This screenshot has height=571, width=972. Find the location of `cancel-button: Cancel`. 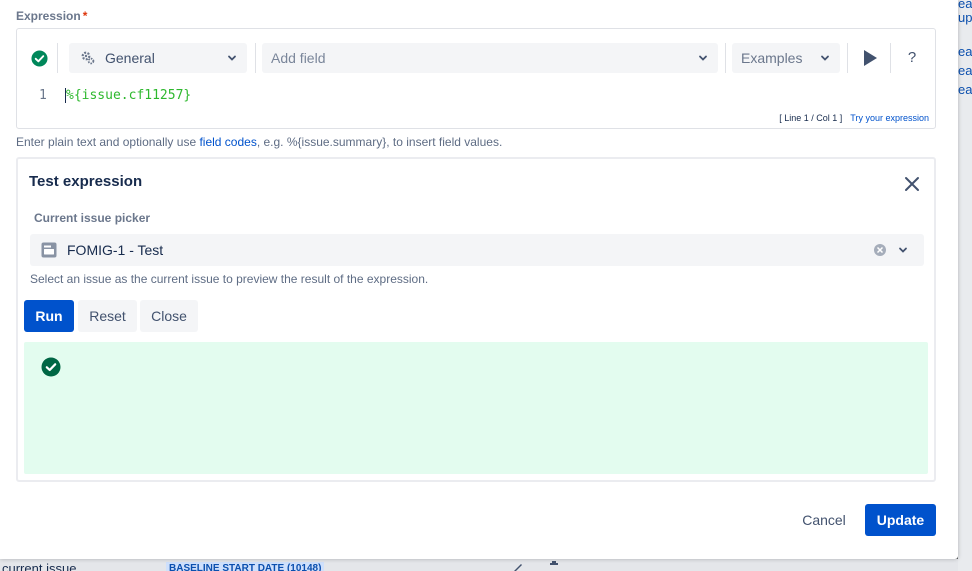

cancel-button: Cancel is located at coordinates (824, 520).